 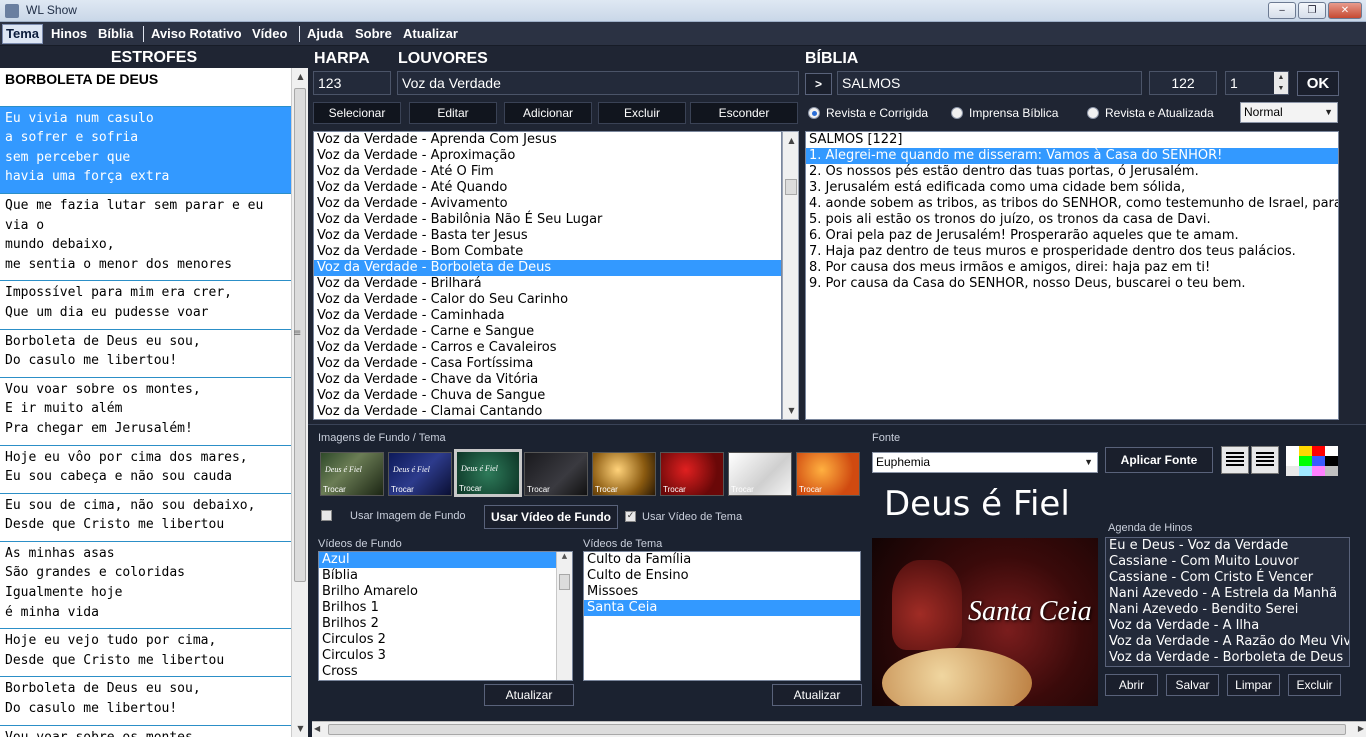 What do you see at coordinates (1235, 460) in the screenshot?
I see `align-left-icon` at bounding box center [1235, 460].